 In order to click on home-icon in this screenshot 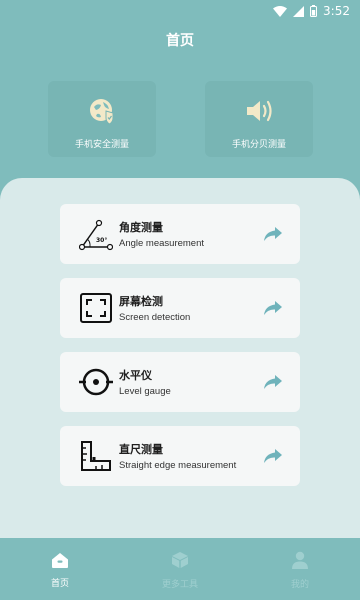, I will do `click(60, 562)`.